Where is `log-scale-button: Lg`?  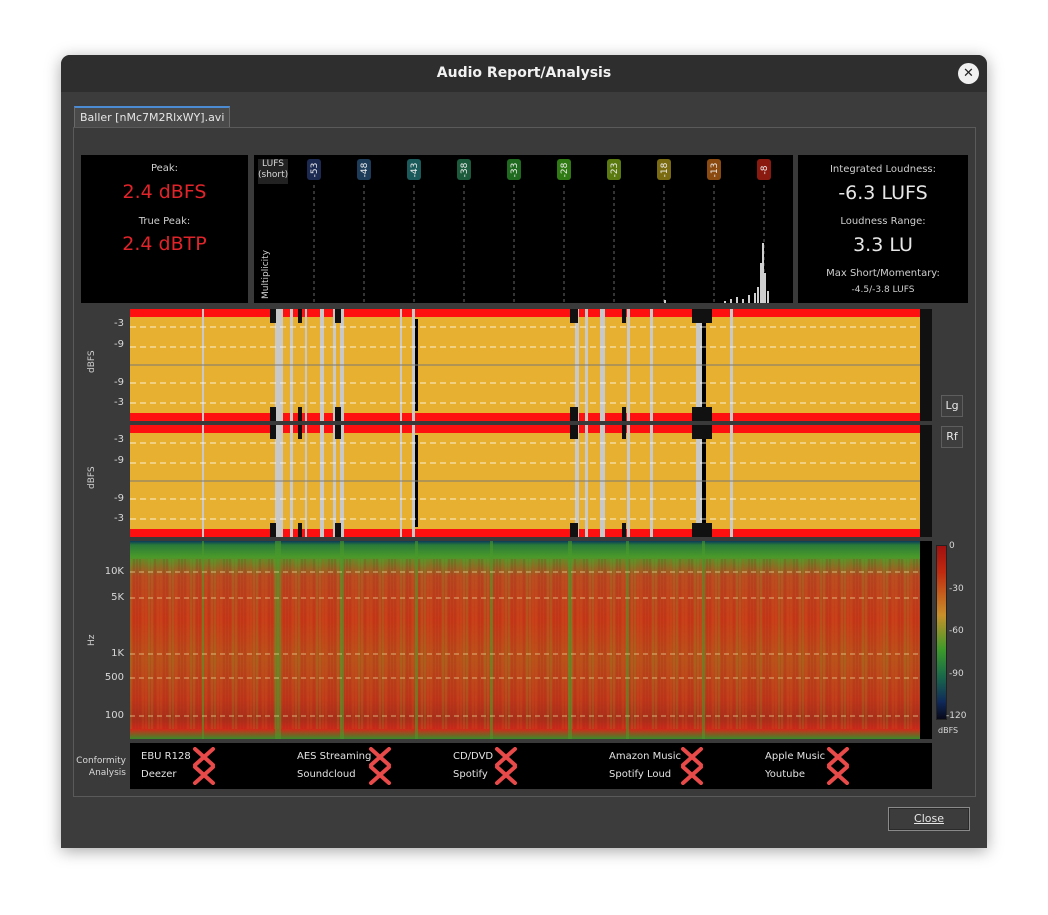
log-scale-button: Lg is located at coordinates (952, 406).